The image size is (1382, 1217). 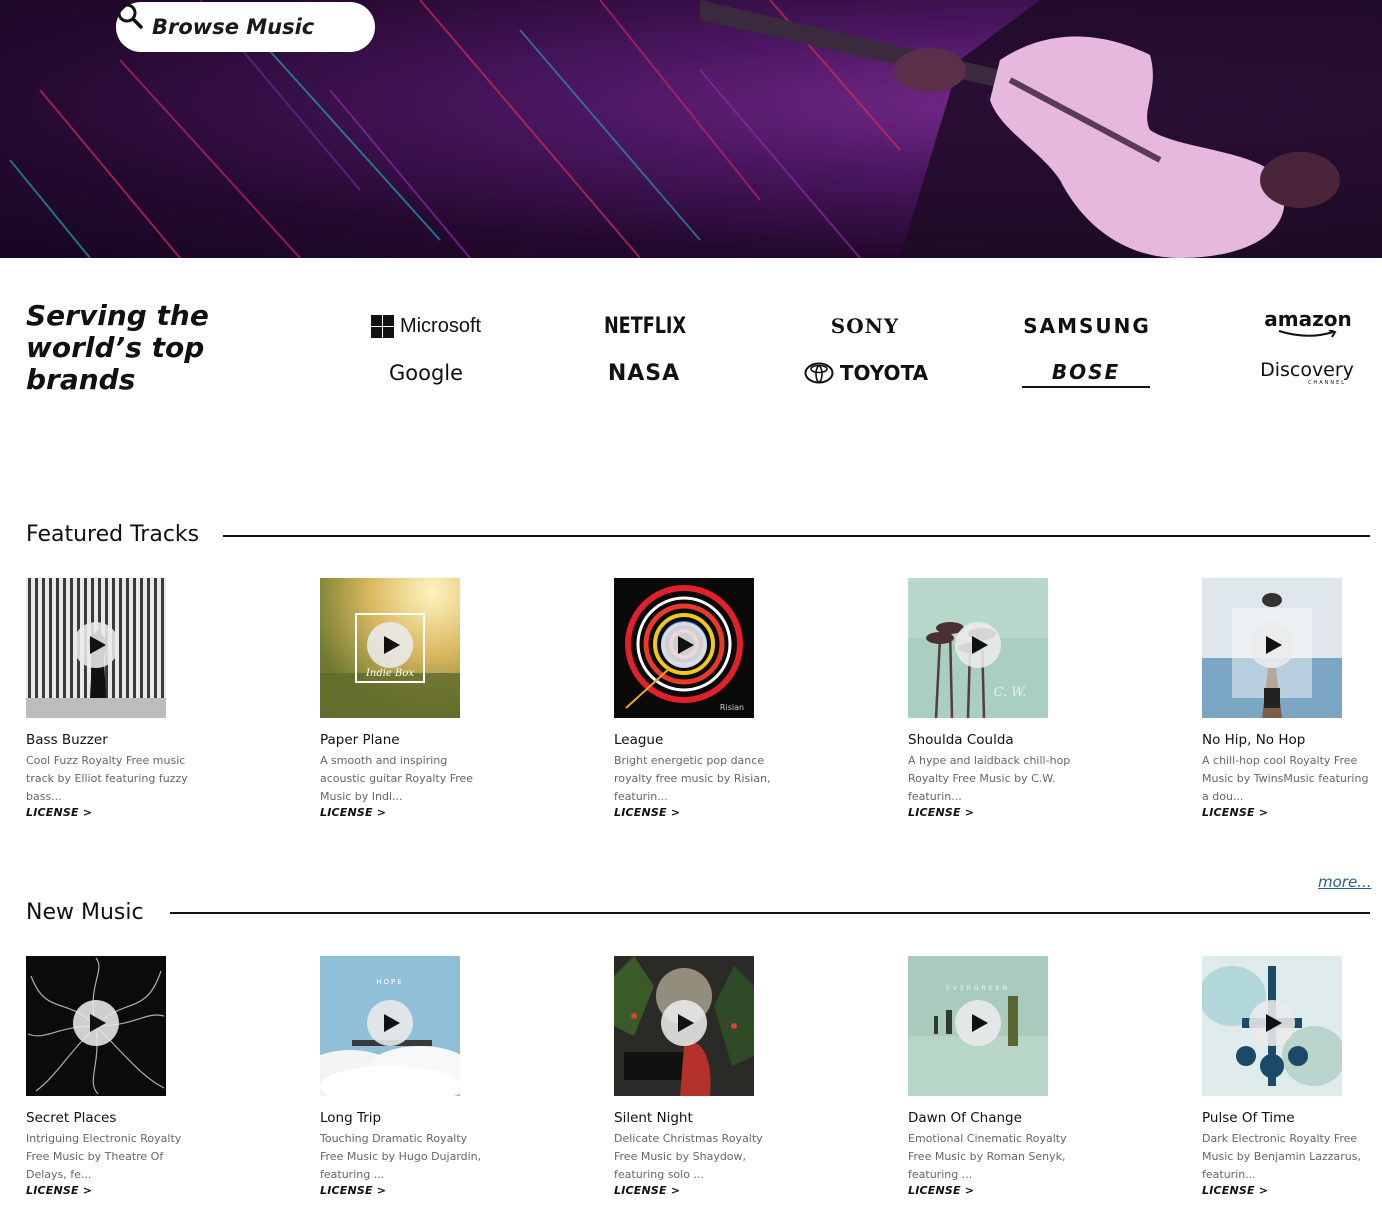 I want to click on bose-logo: BOSE, so click(x=1086, y=373).